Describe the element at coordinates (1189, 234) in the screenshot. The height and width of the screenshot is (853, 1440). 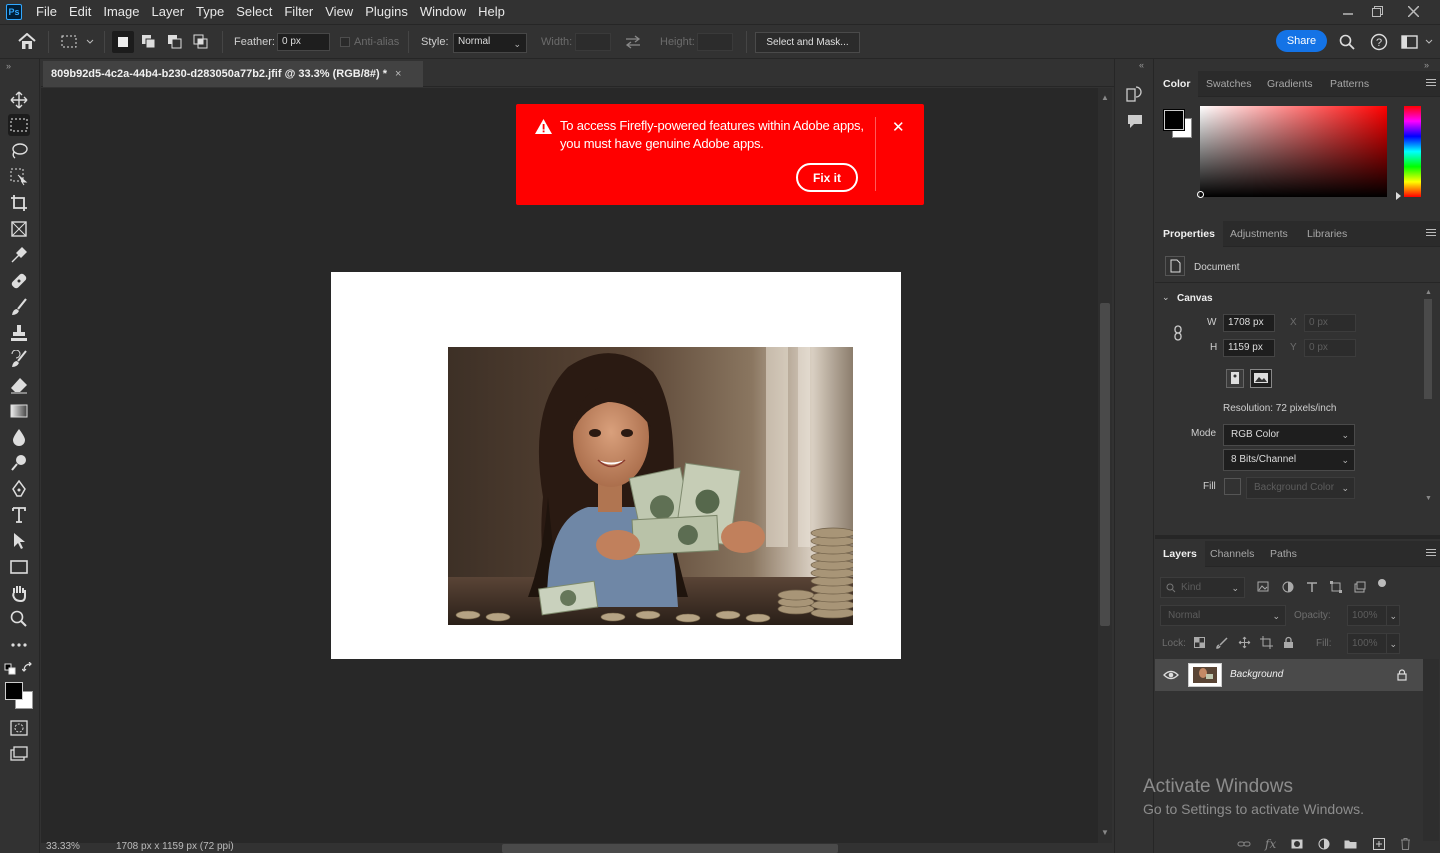
I see `tab-properties: Properties` at that location.